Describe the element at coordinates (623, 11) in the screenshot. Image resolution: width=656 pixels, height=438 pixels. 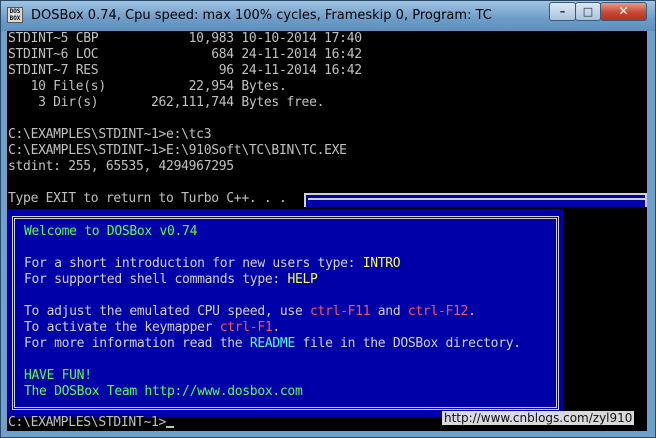
I see `close-button: ✕` at that location.